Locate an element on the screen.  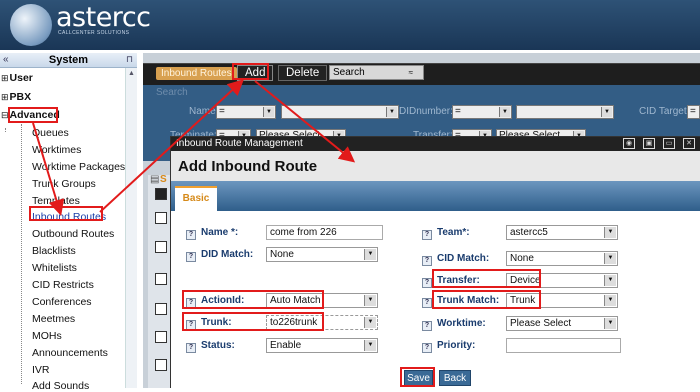
sidebar-item-meetmes: Meetmes is located at coordinates (53, 319).